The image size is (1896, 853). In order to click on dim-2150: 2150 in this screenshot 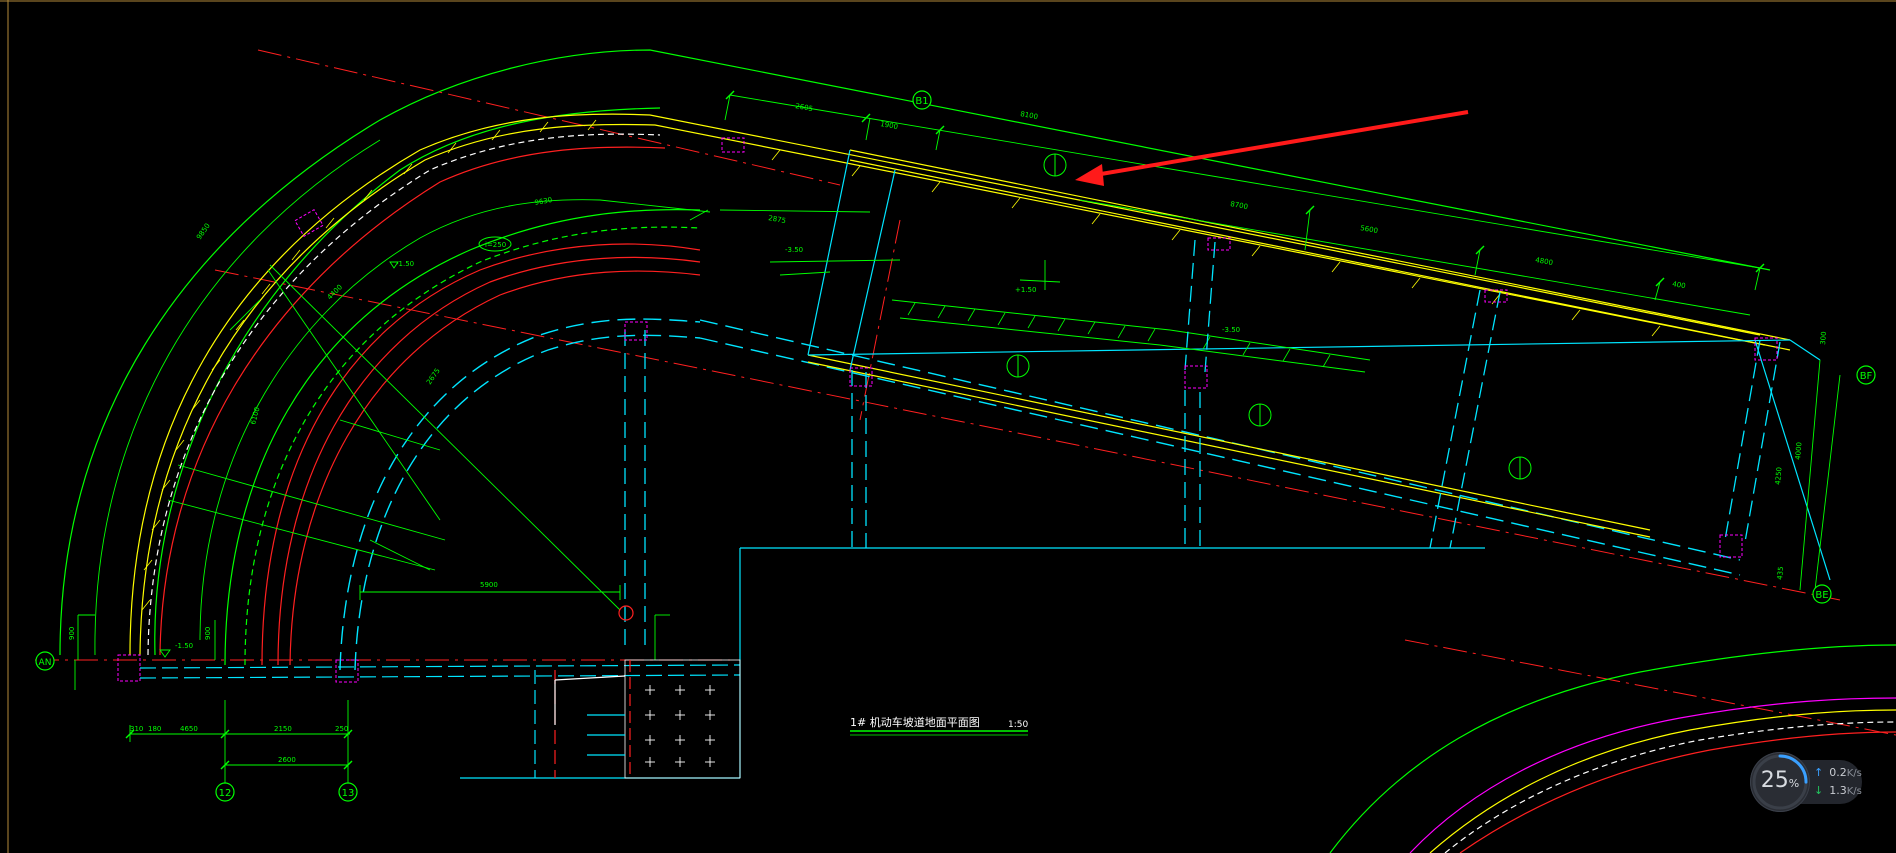, I will do `click(283, 729)`.